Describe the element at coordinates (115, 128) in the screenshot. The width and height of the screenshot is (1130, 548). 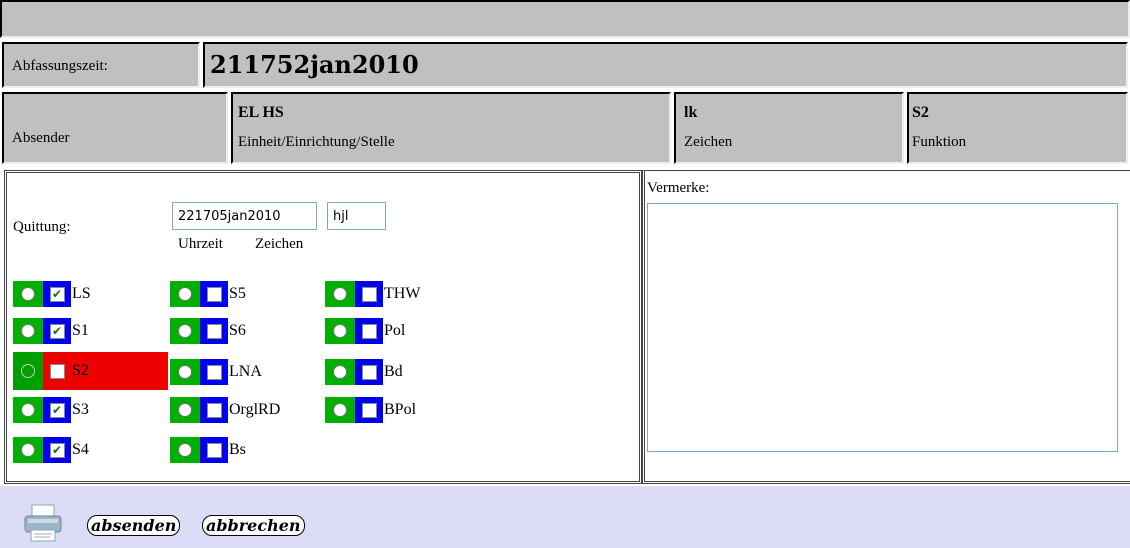
I see `sender-label-cell: Absender` at that location.